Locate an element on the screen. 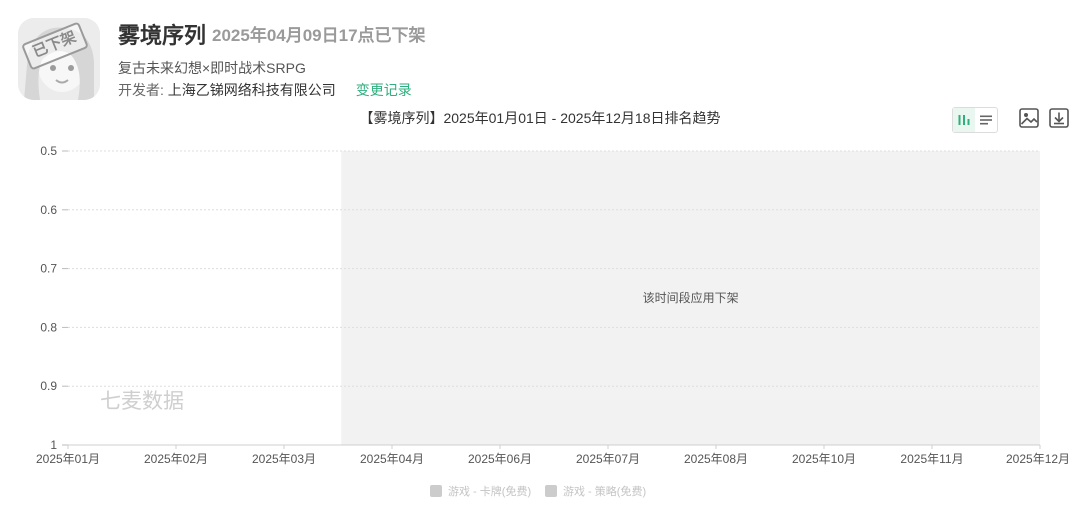  legend-label: 游戏 - 策略(免费) is located at coordinates (604, 491).